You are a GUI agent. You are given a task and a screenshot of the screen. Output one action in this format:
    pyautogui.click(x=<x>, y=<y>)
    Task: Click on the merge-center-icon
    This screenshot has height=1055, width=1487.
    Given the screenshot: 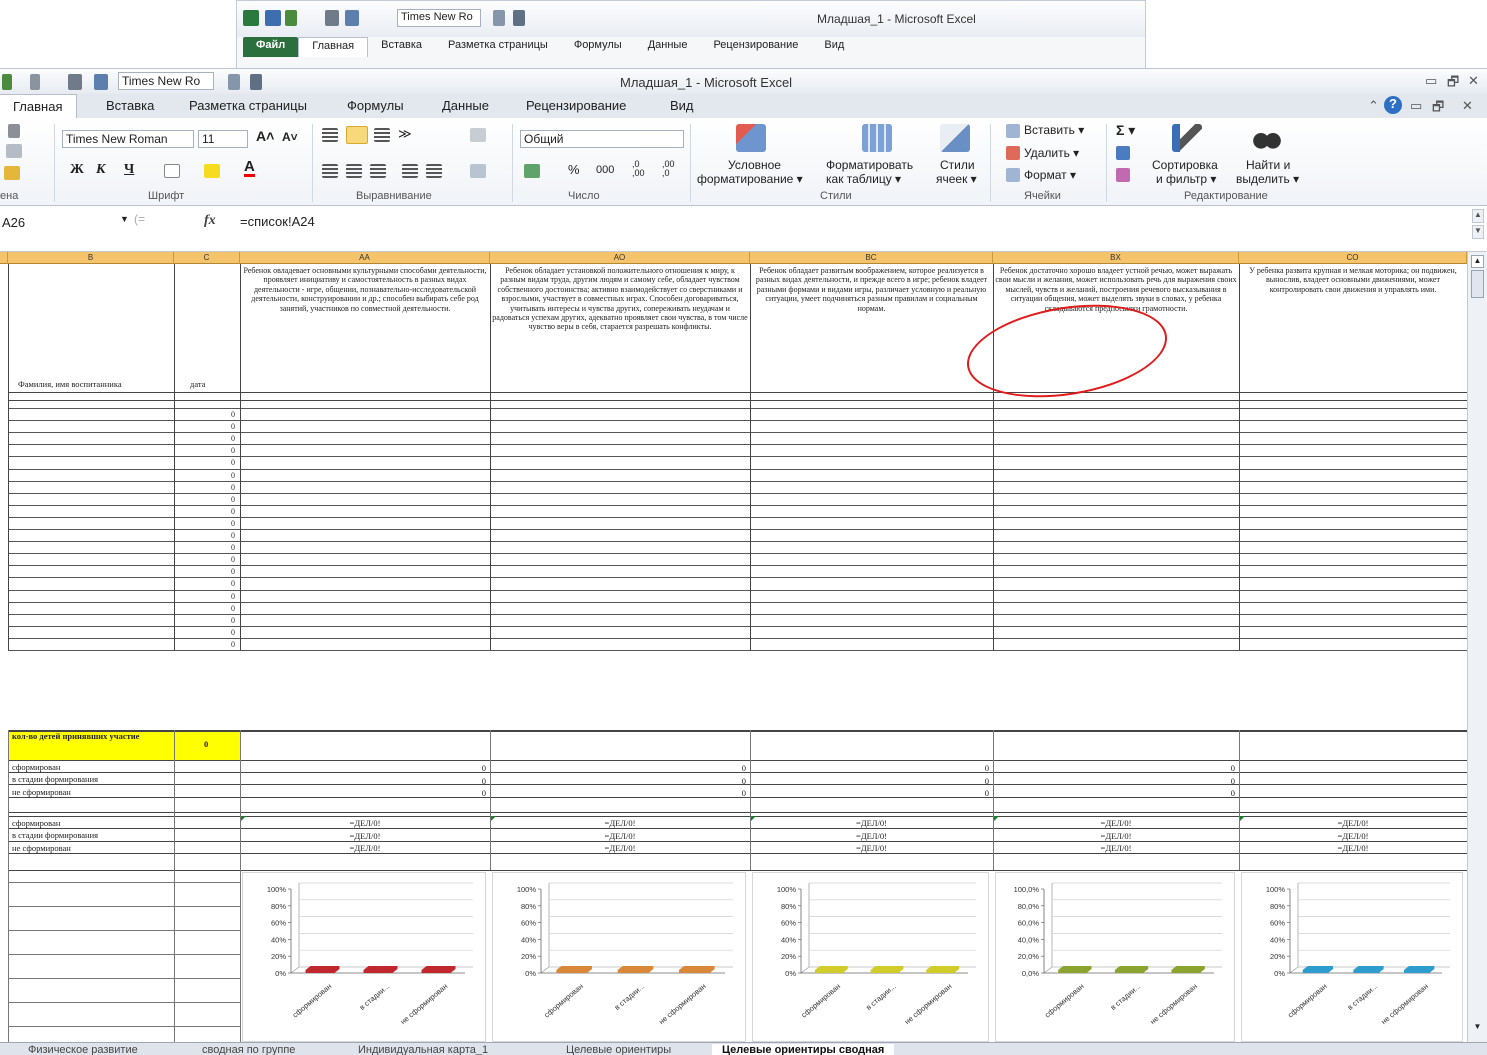 What is the action you would take?
    pyautogui.click(x=478, y=171)
    